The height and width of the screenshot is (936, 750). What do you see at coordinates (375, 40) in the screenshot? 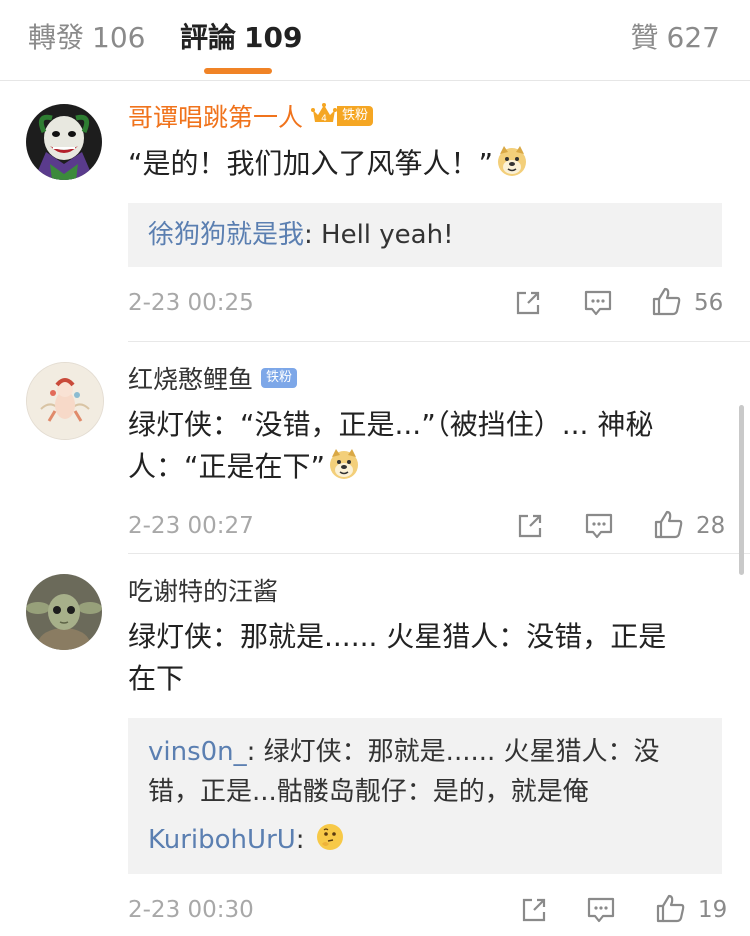
I see `tab-bar: 轉發 106 評論 109 贊 627` at bounding box center [375, 40].